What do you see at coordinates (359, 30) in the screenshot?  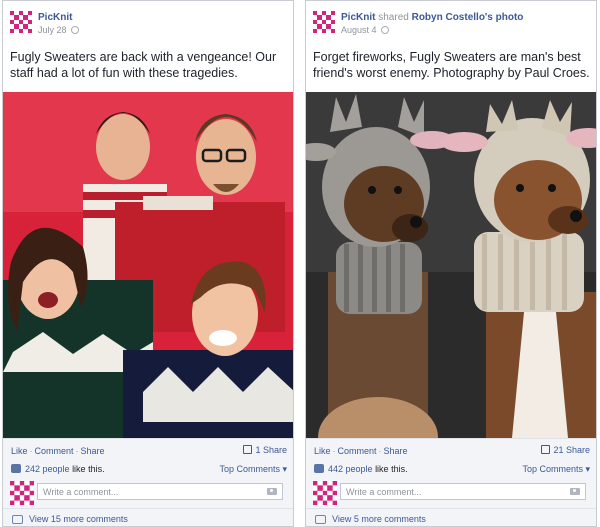 I see `date-link: August 4` at bounding box center [359, 30].